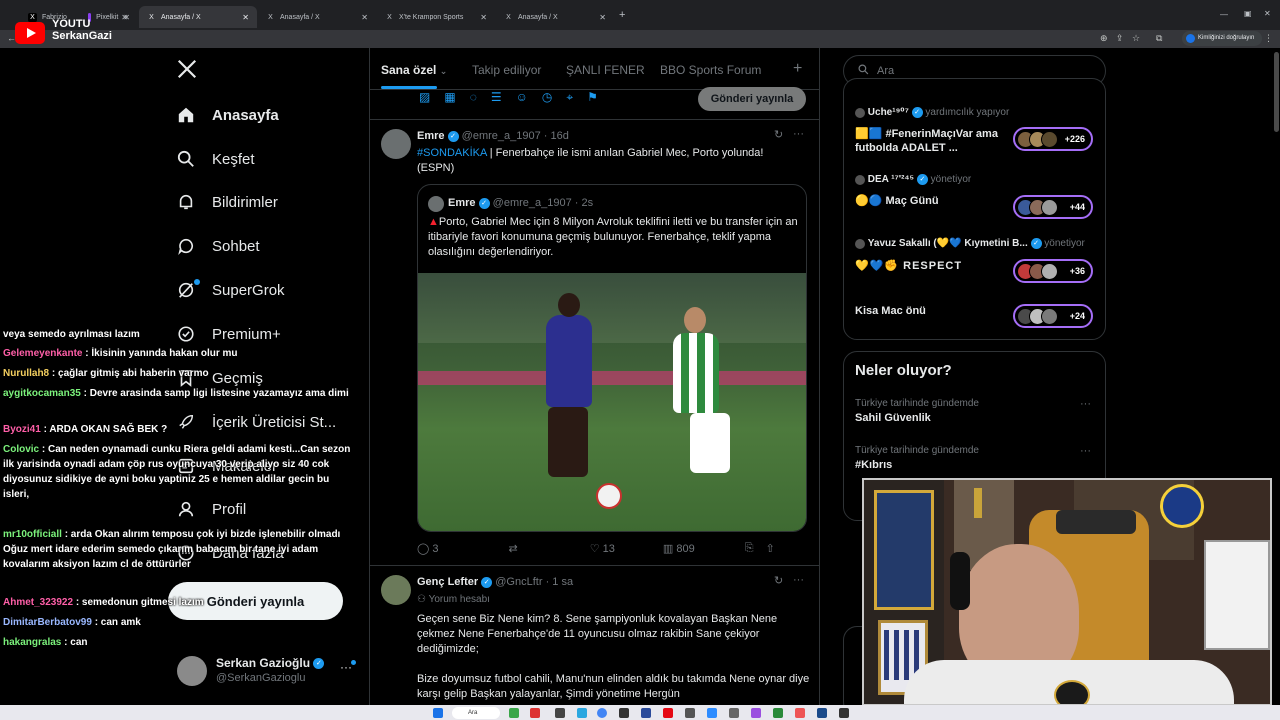 This screenshot has height=720, width=1280. I want to click on nav-supergrok: SuperGrok, so click(230, 290).